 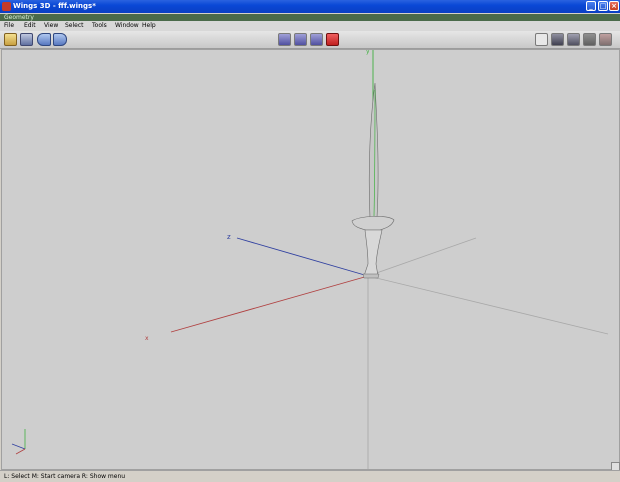 What do you see at coordinates (9, 26) in the screenshot?
I see `menu-file: File` at bounding box center [9, 26].